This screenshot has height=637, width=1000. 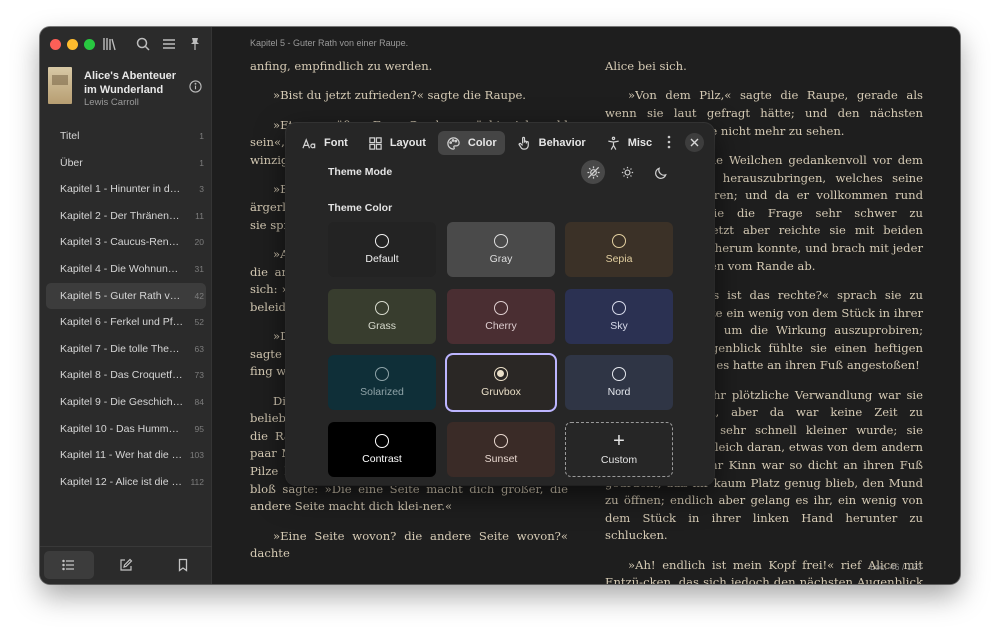 What do you see at coordinates (382, 459) in the screenshot?
I see `theme-swatch-label: Contrast` at bounding box center [382, 459].